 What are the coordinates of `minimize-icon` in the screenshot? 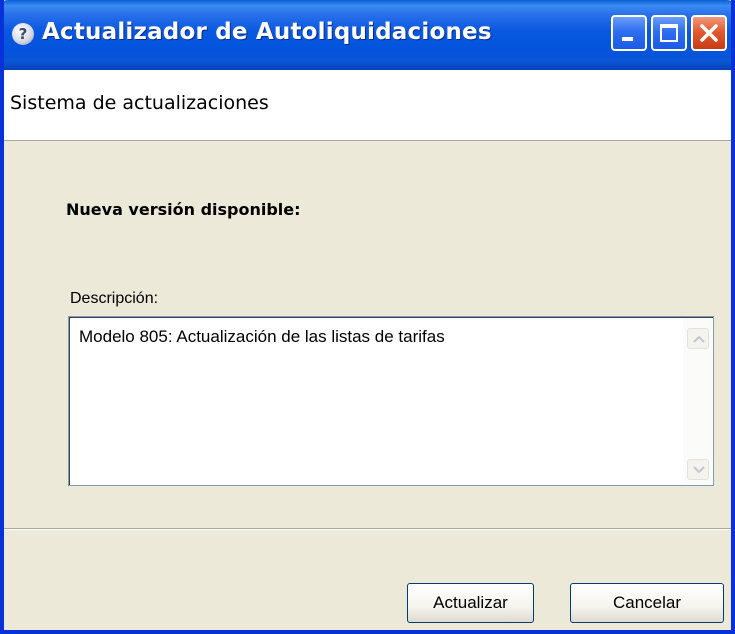 It's located at (627, 39).